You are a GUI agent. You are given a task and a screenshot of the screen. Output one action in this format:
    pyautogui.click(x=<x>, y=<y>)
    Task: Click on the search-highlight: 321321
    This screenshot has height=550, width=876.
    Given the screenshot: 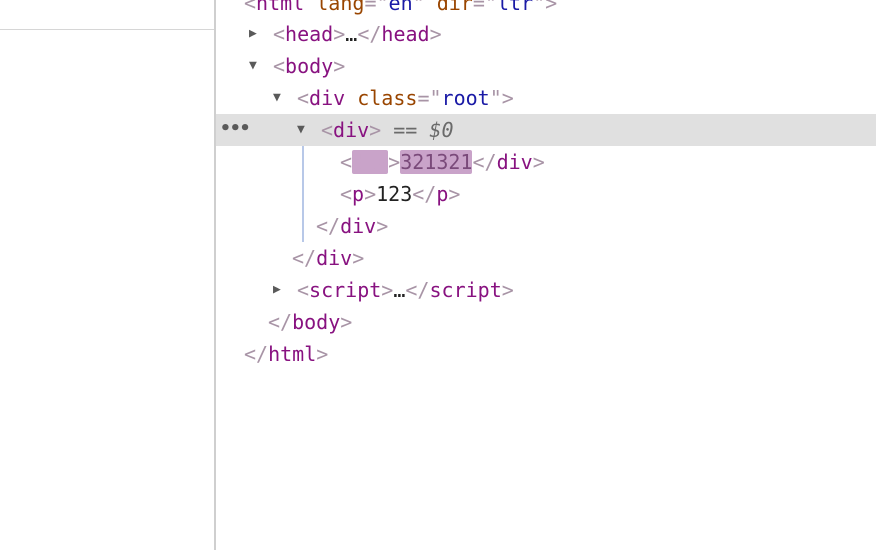 What is the action you would take?
    pyautogui.click(x=436, y=162)
    